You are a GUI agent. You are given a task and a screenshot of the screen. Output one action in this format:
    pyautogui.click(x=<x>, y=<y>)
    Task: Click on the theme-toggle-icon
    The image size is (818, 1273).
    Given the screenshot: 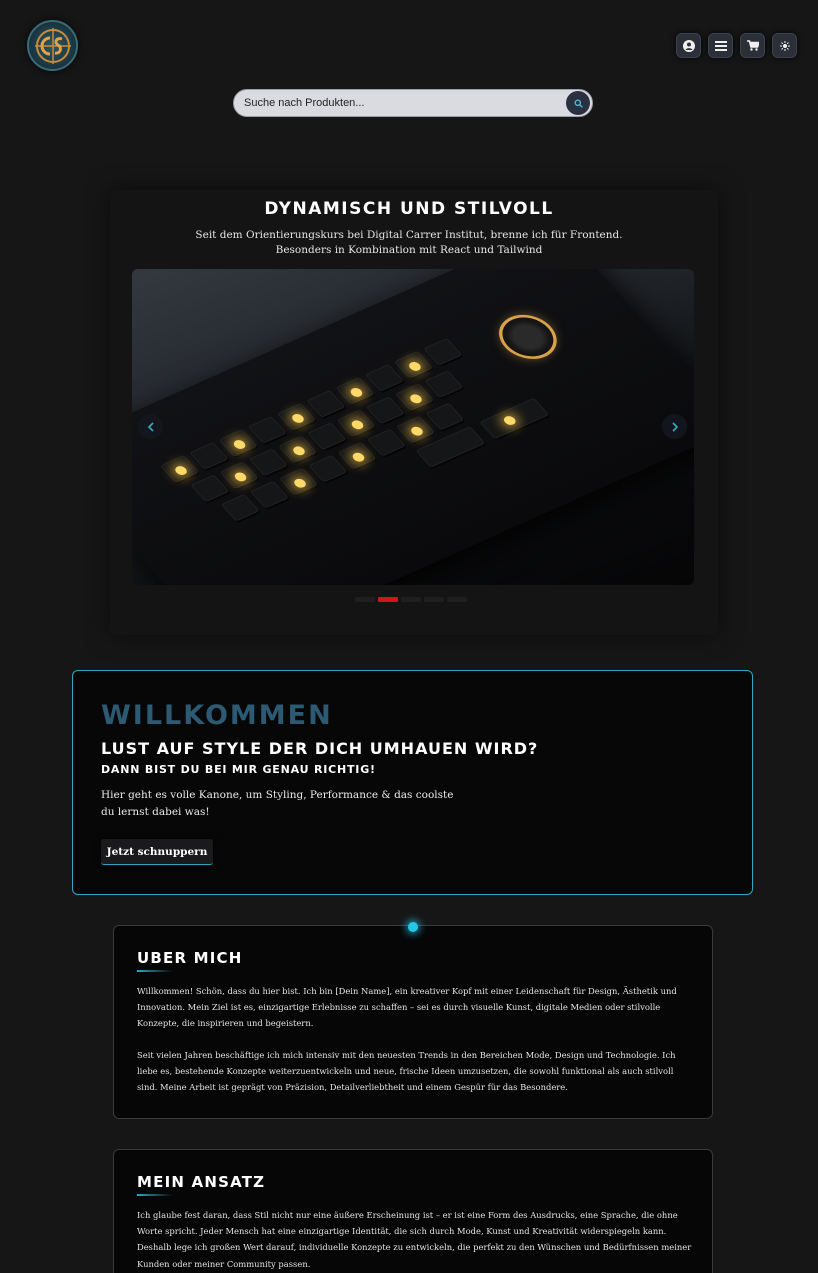 What is the action you would take?
    pyautogui.click(x=784, y=45)
    